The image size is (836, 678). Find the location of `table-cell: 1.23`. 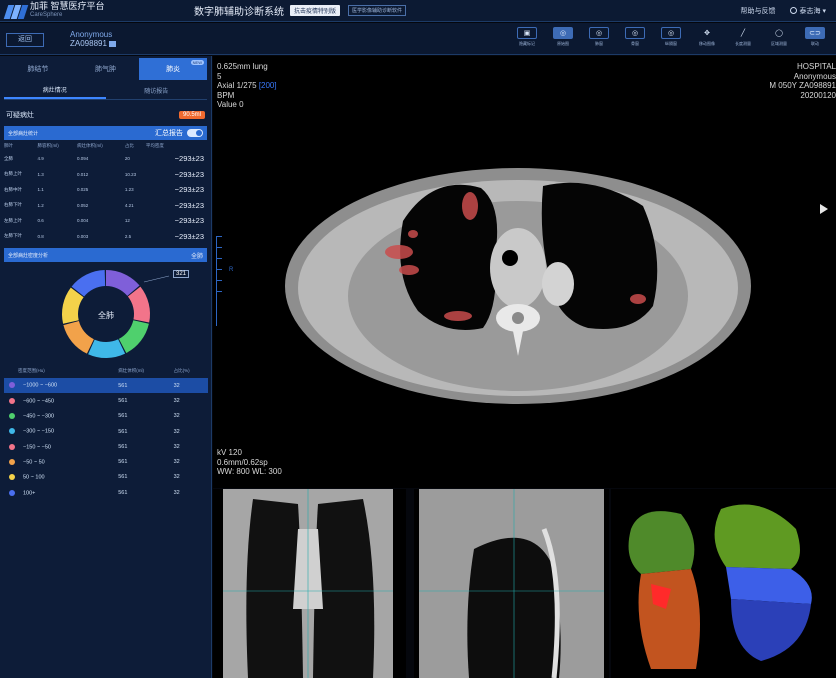

table-cell: 1.23 is located at coordinates (129, 190).